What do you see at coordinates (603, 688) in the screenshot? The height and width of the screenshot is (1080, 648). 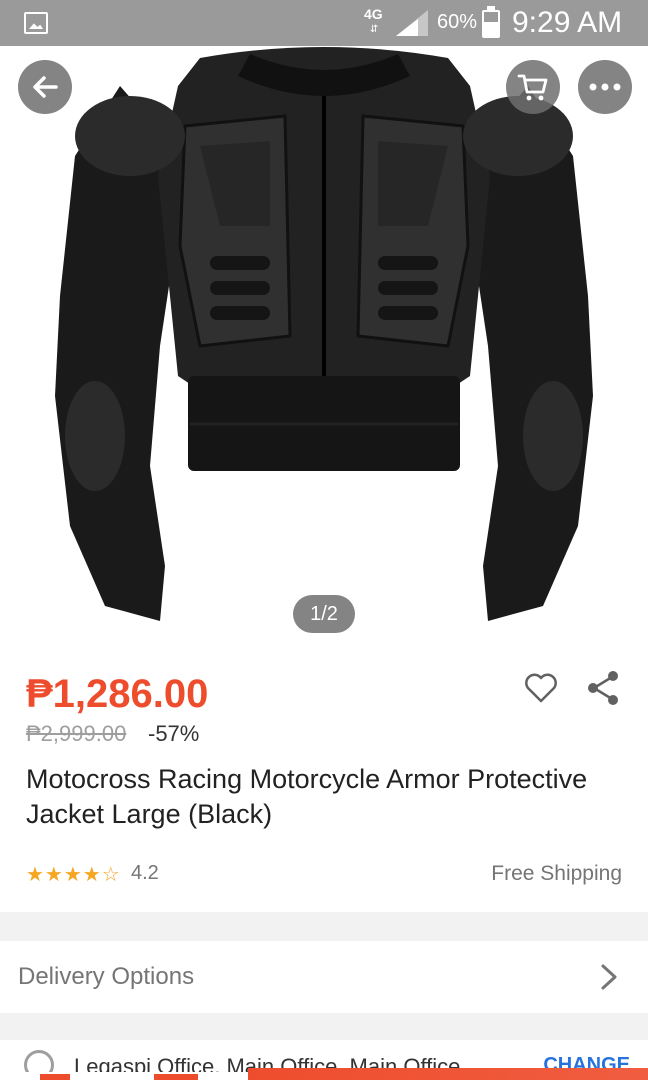 I see `share-icon` at bounding box center [603, 688].